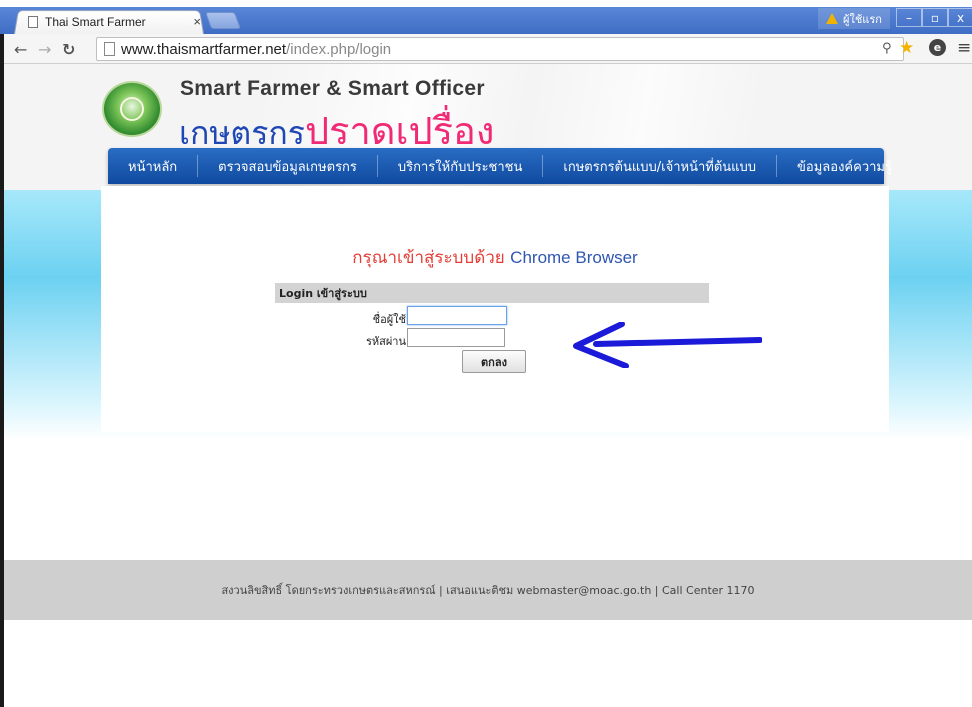 The height and width of the screenshot is (707, 972). I want to click on menu-item-knowledge: ข้อมูลองค์ความรู้, so click(844, 166).